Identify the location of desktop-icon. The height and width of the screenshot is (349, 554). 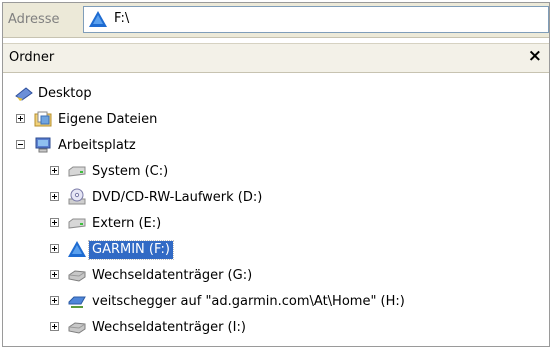
(24, 94).